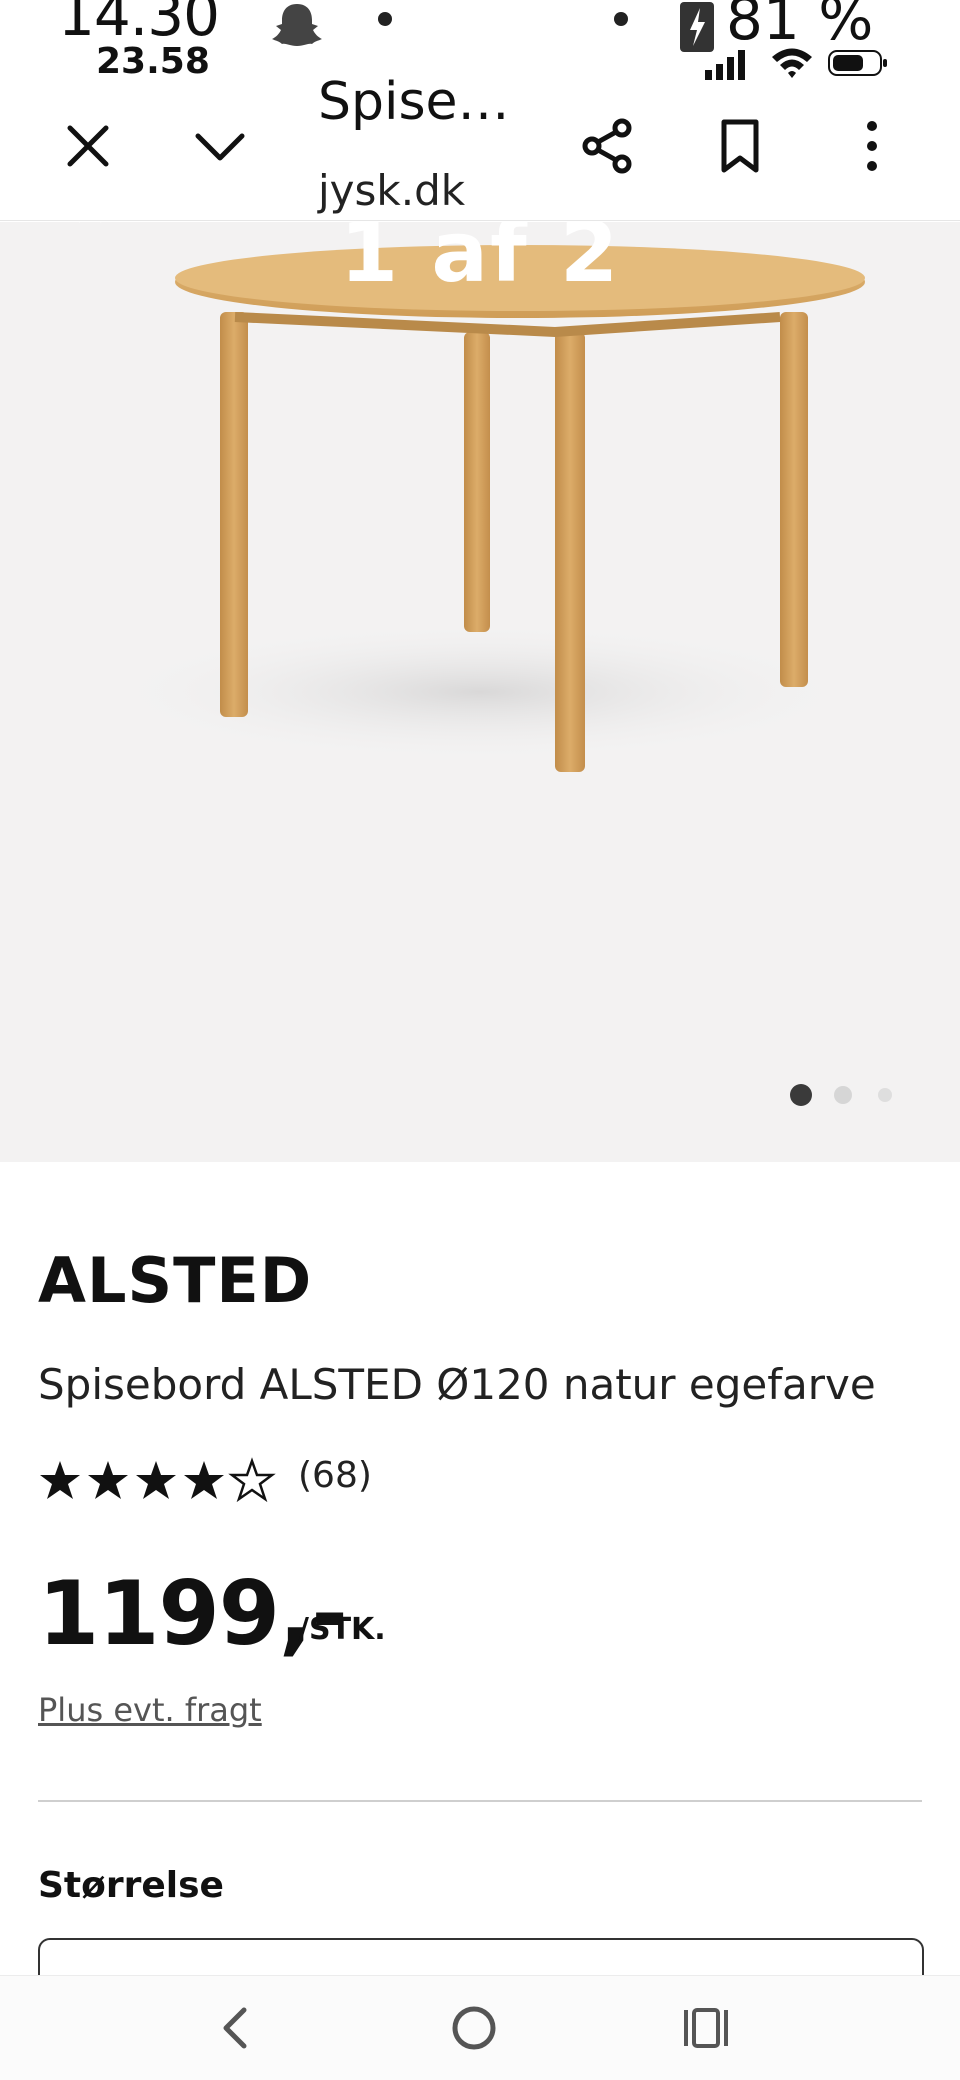 The height and width of the screenshot is (2080, 960). What do you see at coordinates (88, 146) in the screenshot?
I see `close-icon` at bounding box center [88, 146].